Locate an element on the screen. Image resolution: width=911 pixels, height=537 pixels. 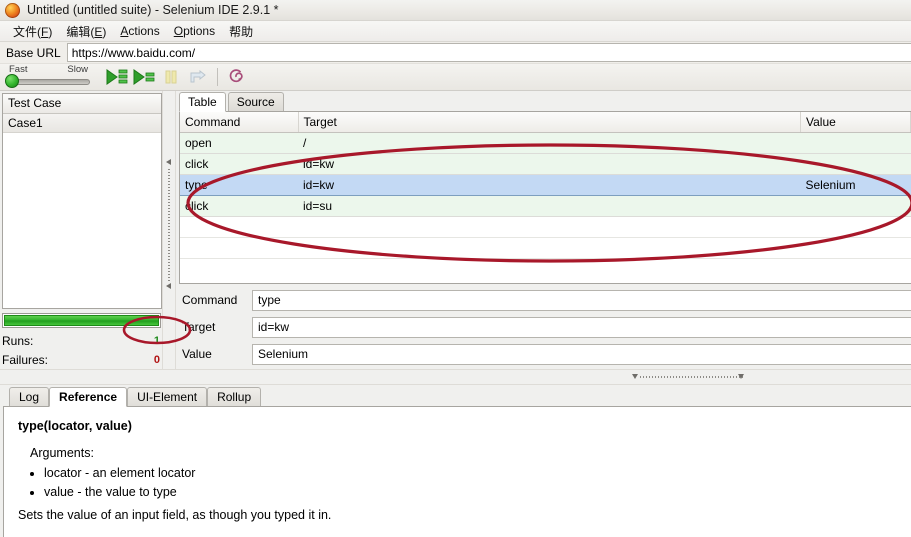
base-url-label: Base URL is located at coordinates (33, 52).